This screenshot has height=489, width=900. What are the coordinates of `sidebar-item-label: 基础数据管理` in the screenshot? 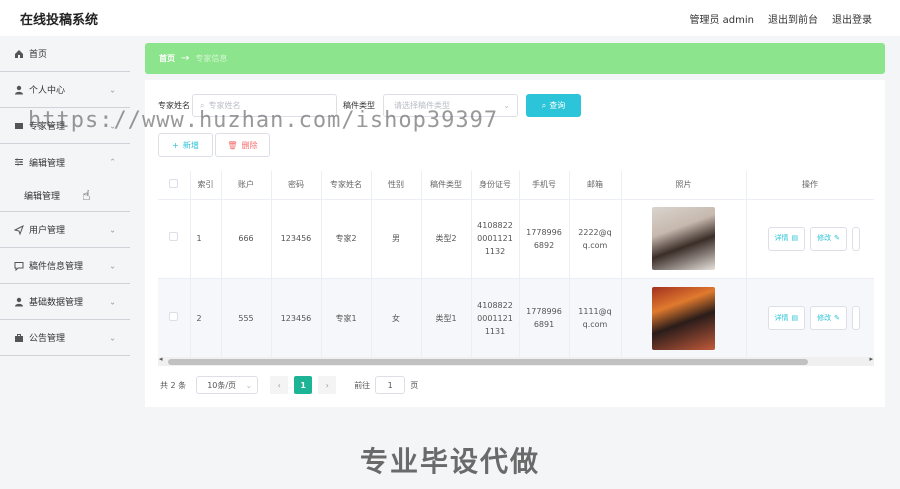 It's located at (56, 303).